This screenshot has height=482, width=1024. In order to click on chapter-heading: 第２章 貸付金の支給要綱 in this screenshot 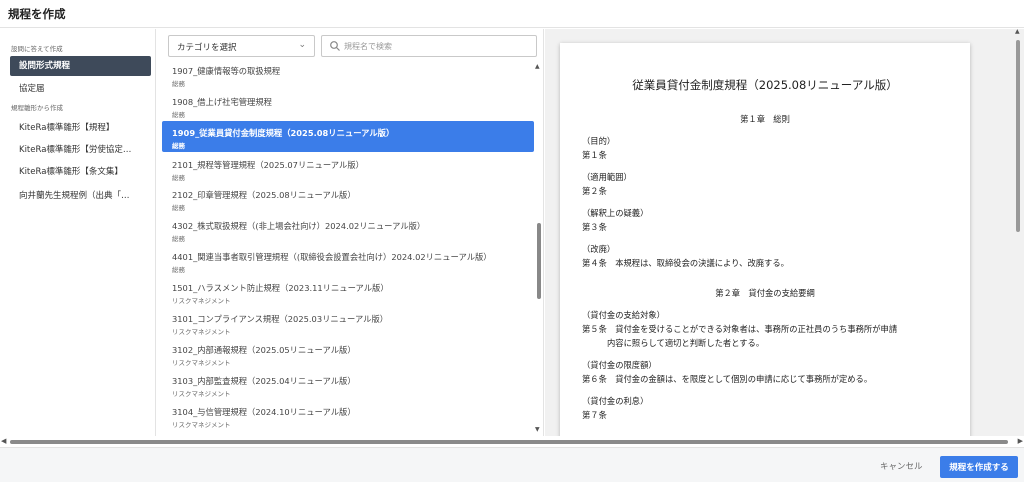, I will do `click(765, 293)`.